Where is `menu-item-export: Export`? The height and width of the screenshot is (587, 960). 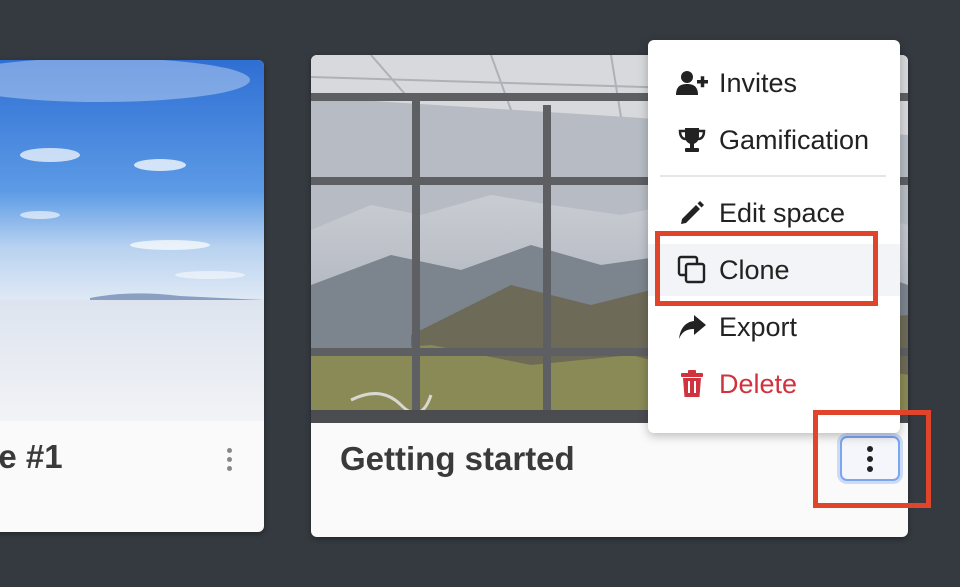
menu-item-export: Export is located at coordinates (774, 327).